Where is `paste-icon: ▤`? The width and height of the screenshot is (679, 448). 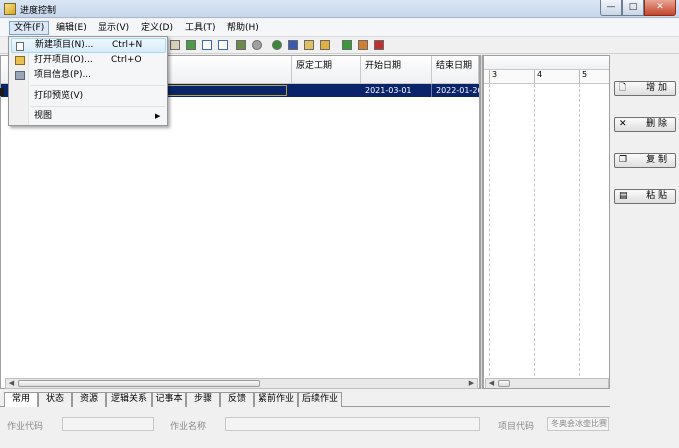
paste-icon: ▤ is located at coordinates (623, 196).